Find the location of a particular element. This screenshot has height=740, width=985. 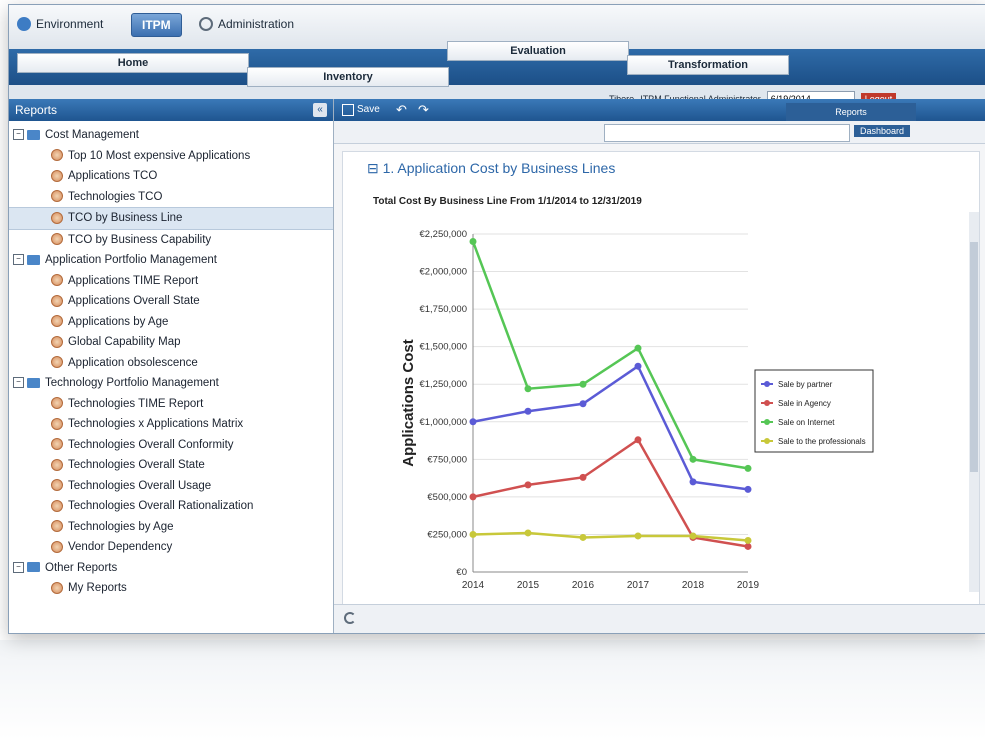

tree-report-item: Vendor Dependency is located at coordinates (171, 547).